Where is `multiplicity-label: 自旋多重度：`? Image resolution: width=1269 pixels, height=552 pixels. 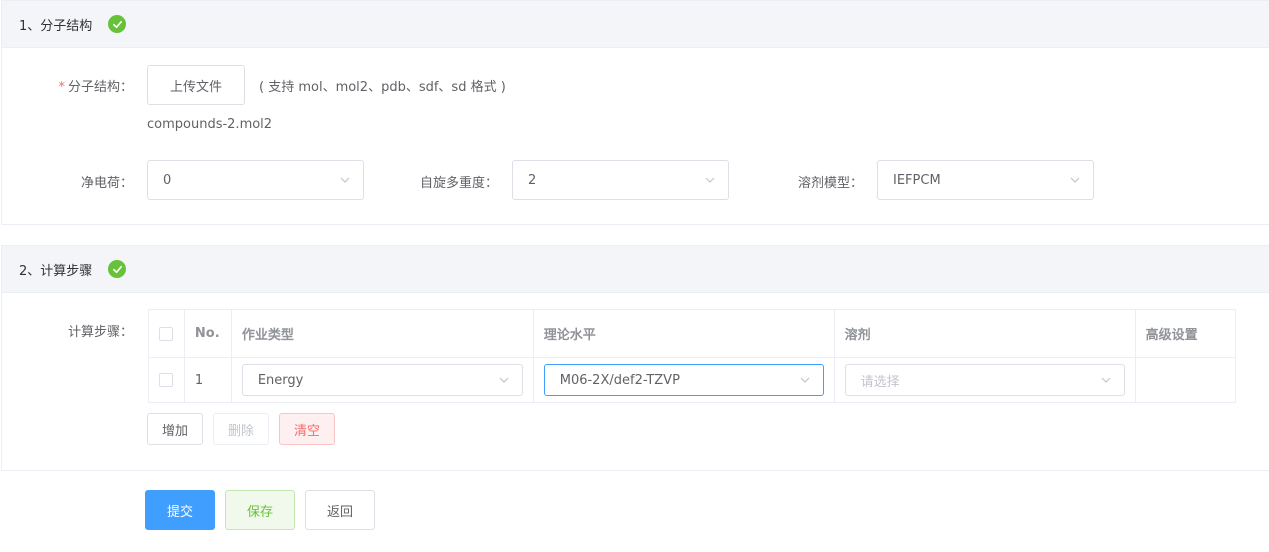
multiplicity-label: 自旋多重度： is located at coordinates (458, 183).